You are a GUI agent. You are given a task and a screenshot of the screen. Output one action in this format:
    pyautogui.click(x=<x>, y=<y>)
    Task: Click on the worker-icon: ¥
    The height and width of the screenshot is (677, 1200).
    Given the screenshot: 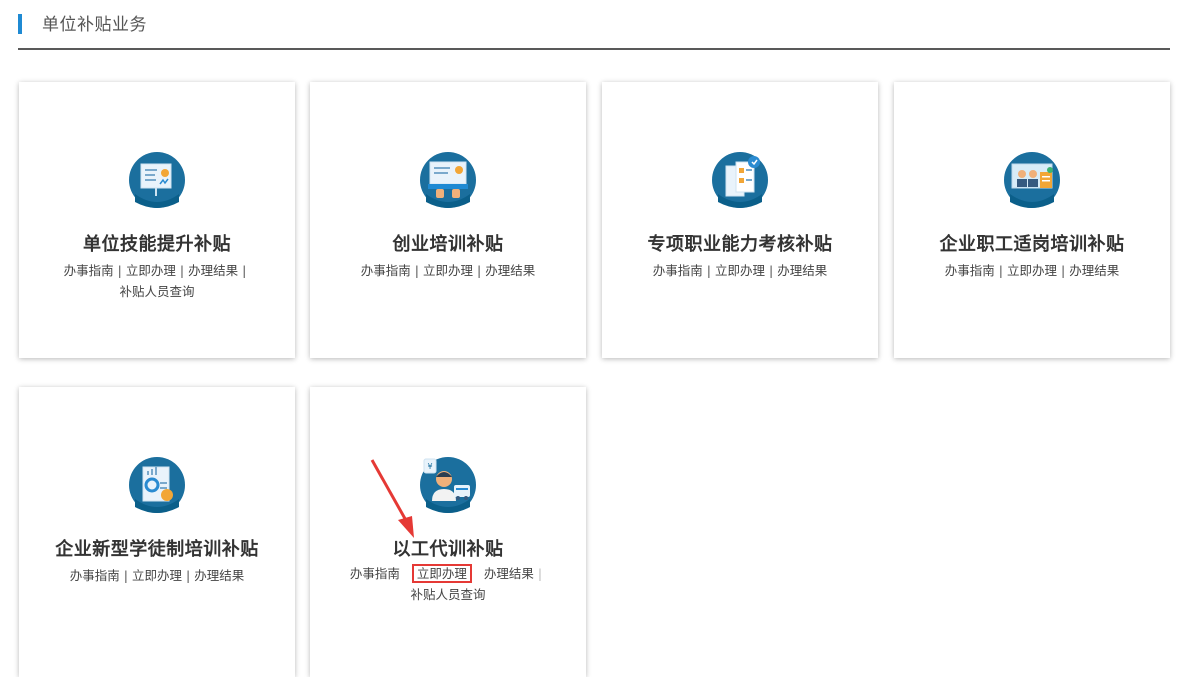 What is the action you would take?
    pyautogui.click(x=448, y=485)
    